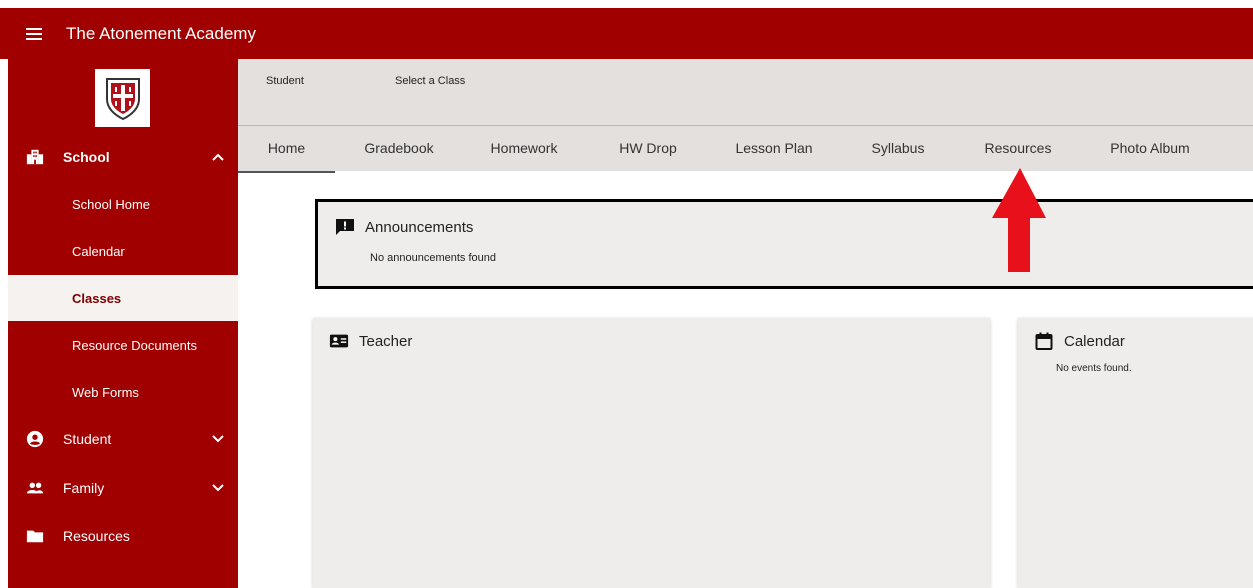 The height and width of the screenshot is (588, 1253). I want to click on teacher-title: Teacher, so click(386, 341).